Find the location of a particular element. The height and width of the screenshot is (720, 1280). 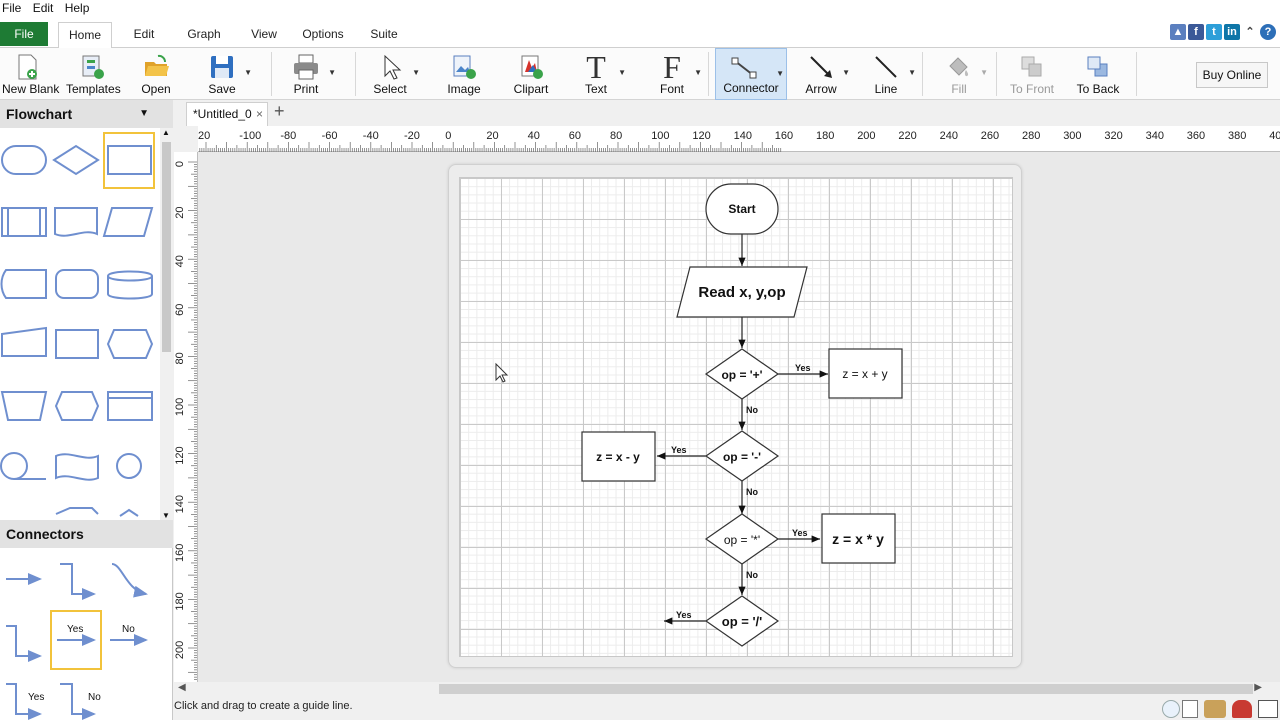

shapes-panel: Flowchart ▼ ▲ ▼ Connectors Yes No Yes No is located at coordinates (86, 410).